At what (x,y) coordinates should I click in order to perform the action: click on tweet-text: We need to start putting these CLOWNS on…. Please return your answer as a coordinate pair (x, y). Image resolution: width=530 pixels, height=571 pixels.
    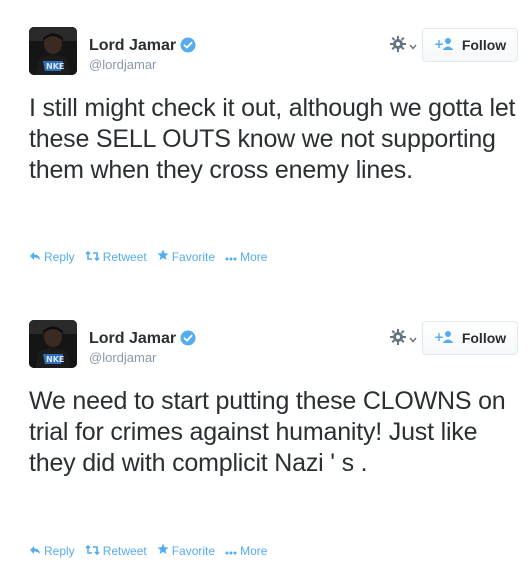
    Looking at the image, I should click on (267, 432).